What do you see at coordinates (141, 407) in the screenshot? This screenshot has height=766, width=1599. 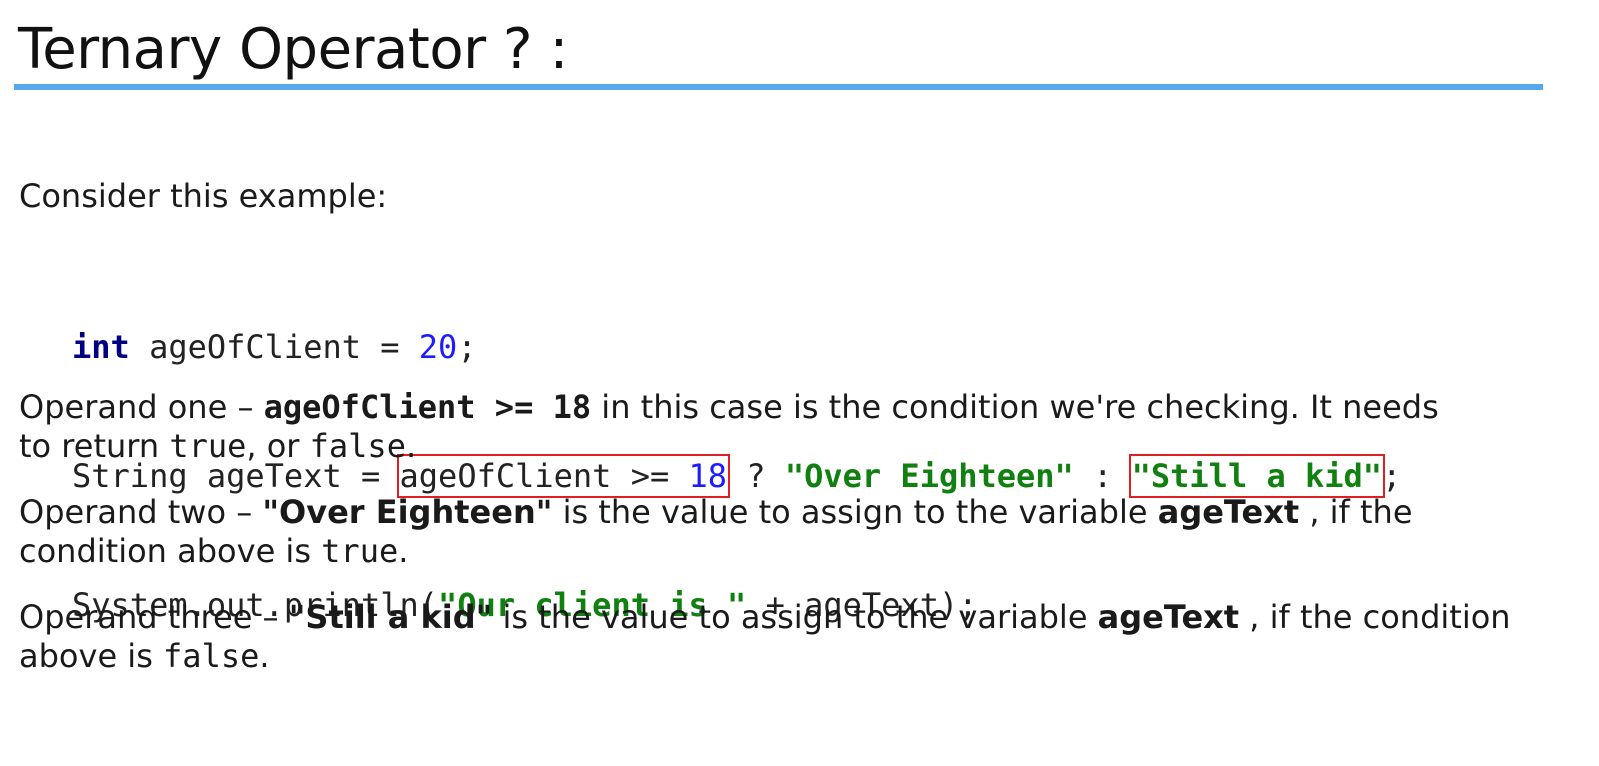 I see `operand-one-lead: Operand one –` at bounding box center [141, 407].